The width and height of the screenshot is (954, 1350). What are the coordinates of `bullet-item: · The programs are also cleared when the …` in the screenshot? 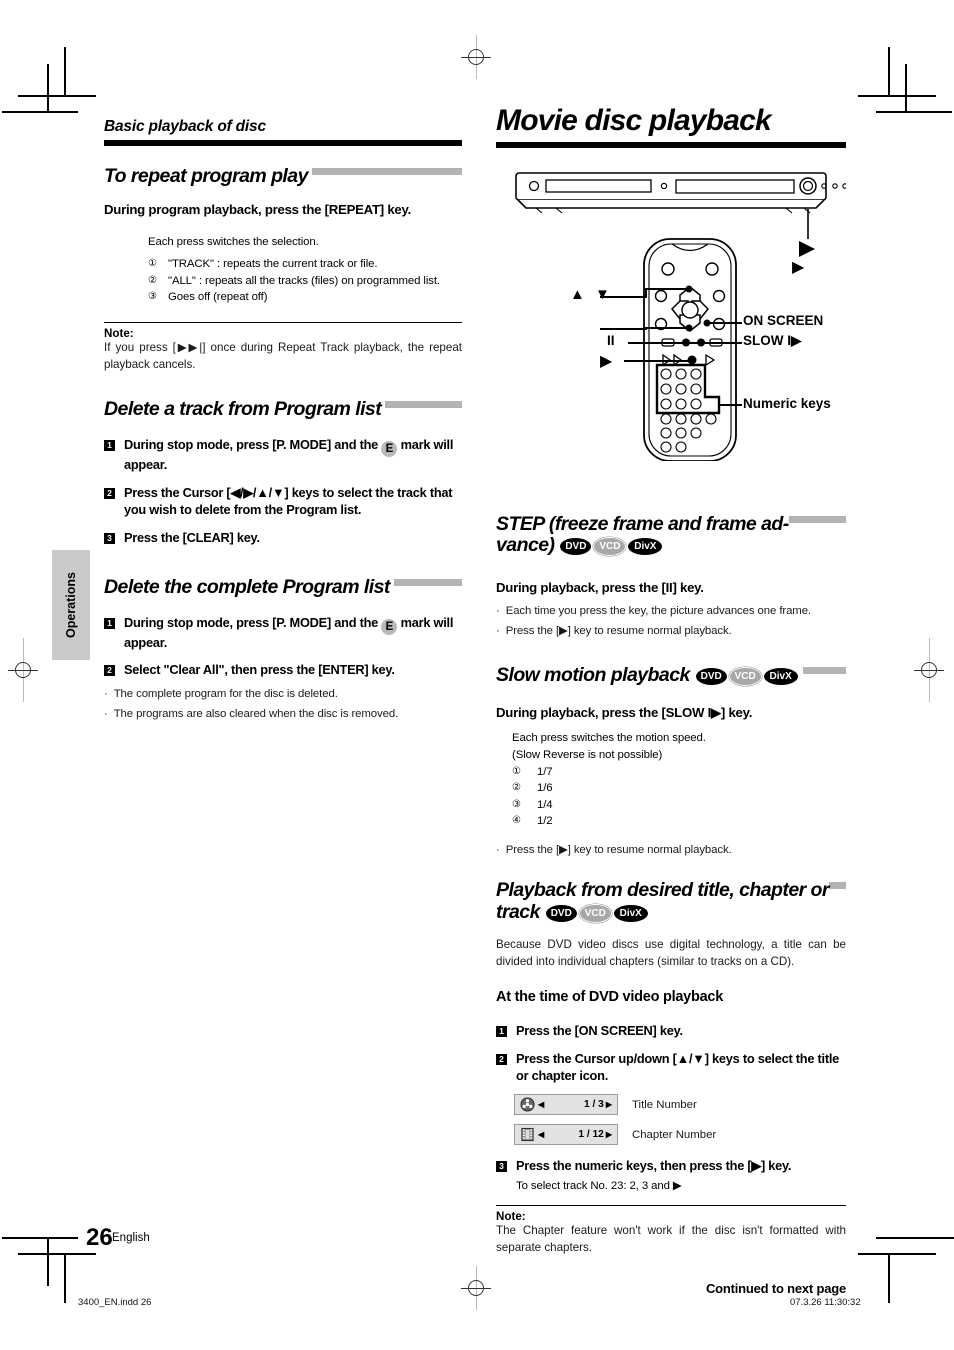 It's located at (283, 714).